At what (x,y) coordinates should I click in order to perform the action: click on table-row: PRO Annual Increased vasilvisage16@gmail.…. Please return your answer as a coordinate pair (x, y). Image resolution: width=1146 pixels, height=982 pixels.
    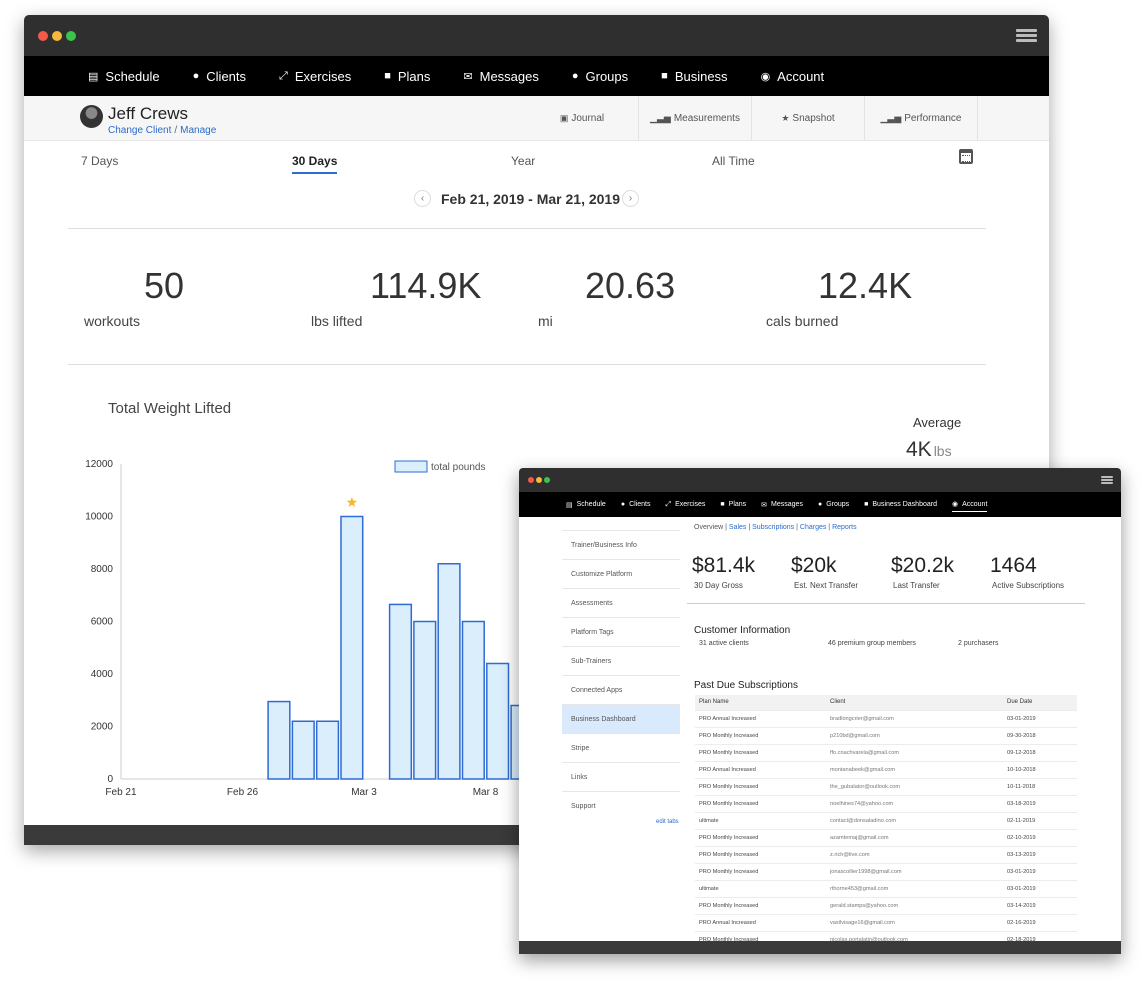
    Looking at the image, I should click on (886, 922).